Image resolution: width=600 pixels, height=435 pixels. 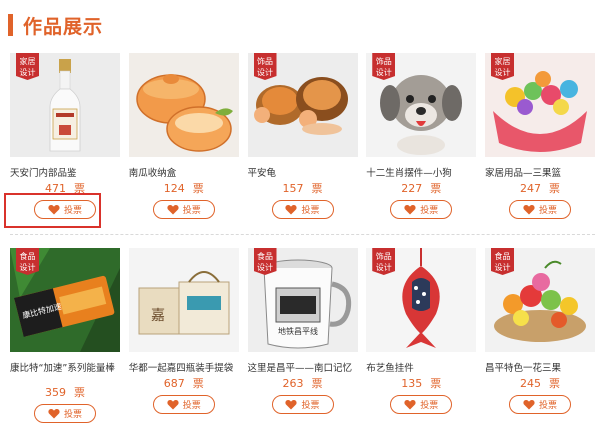 What do you see at coordinates (300, 368) in the screenshot?
I see `work-name: 这里是昌平——南口记忆` at bounding box center [300, 368].